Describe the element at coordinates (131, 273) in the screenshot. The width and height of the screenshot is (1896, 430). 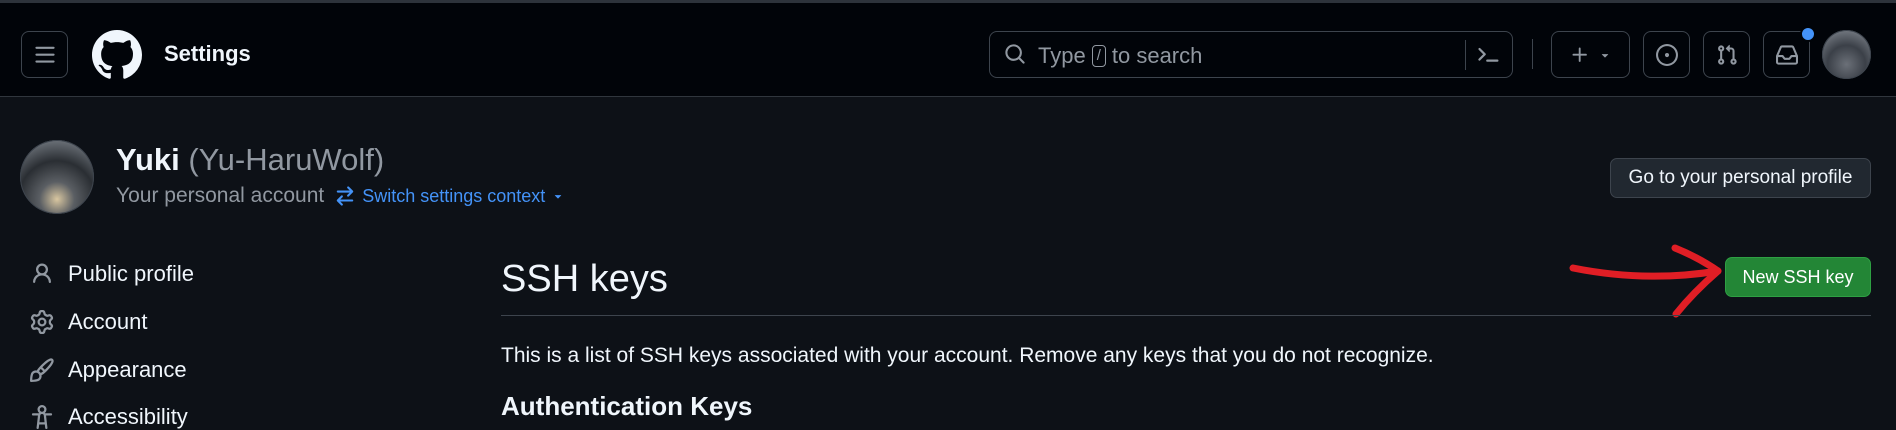
I see `sidebar-item-label: Public profile` at that location.